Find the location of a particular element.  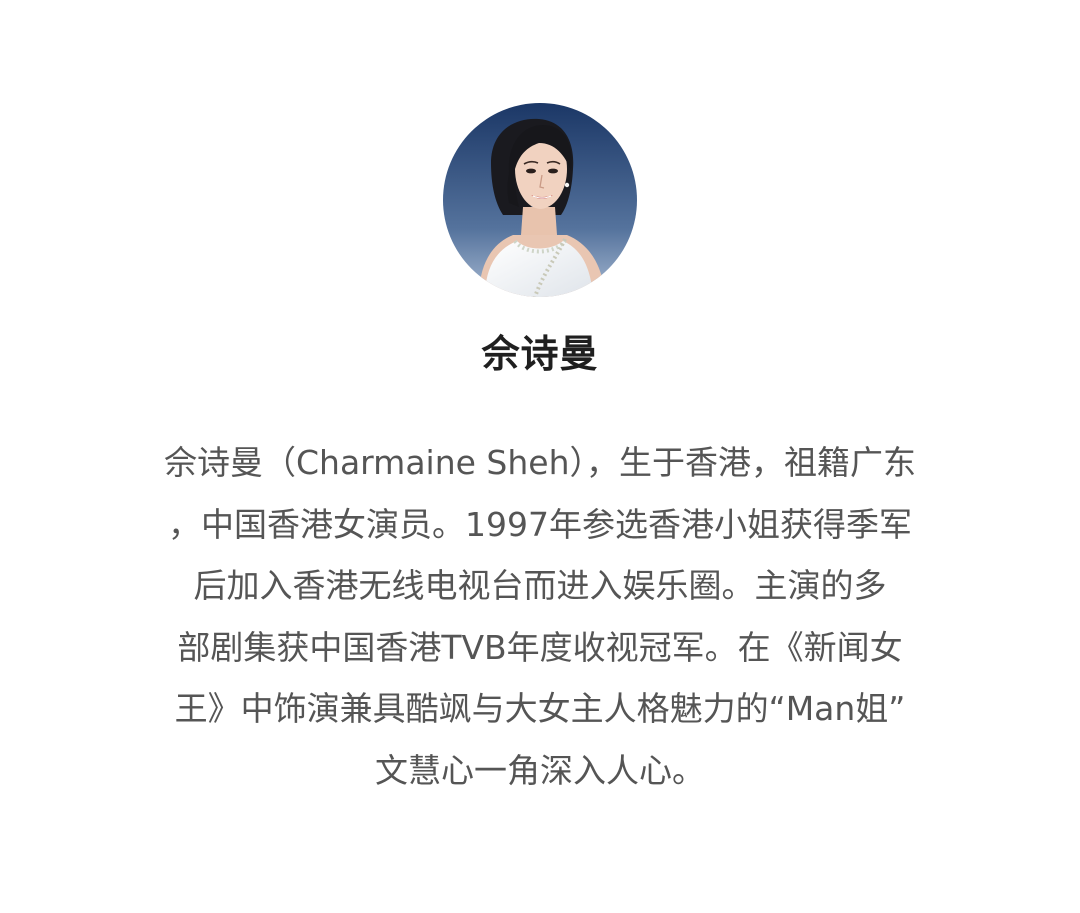

person-portrait-icon is located at coordinates (540, 200).